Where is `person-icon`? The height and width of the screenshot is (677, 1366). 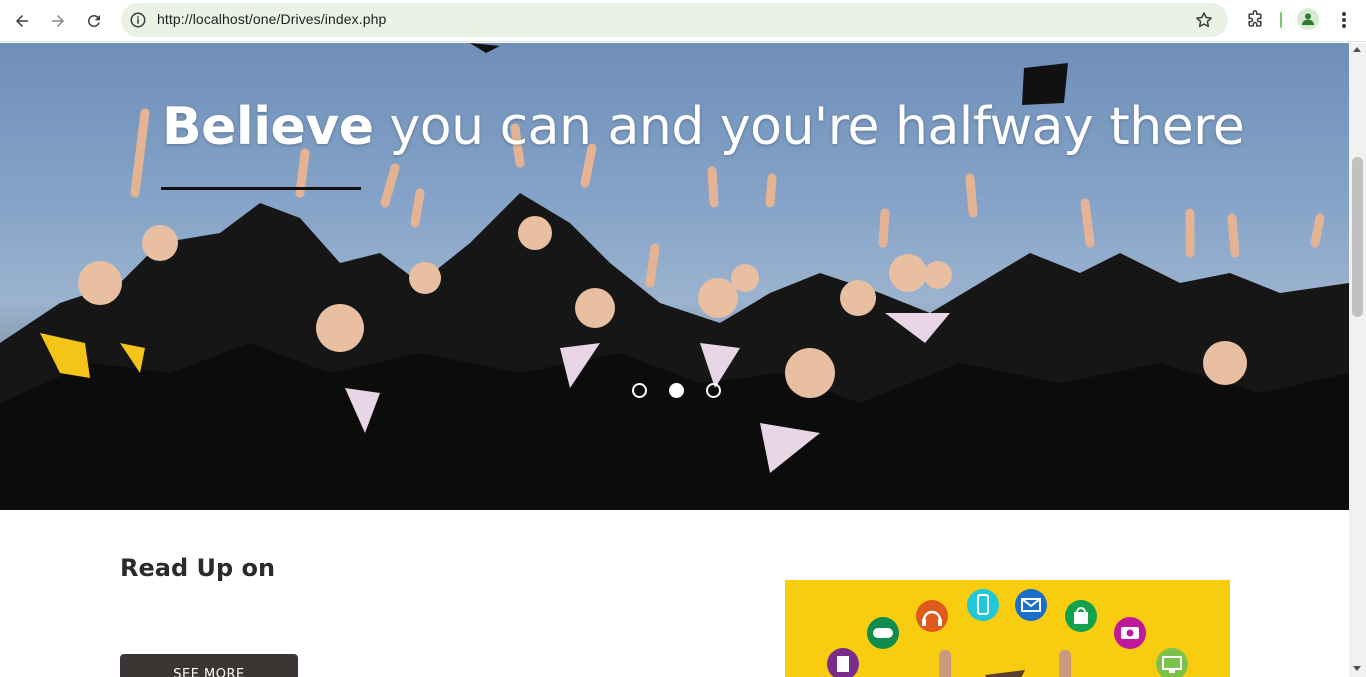
person-icon is located at coordinates (1308, 19).